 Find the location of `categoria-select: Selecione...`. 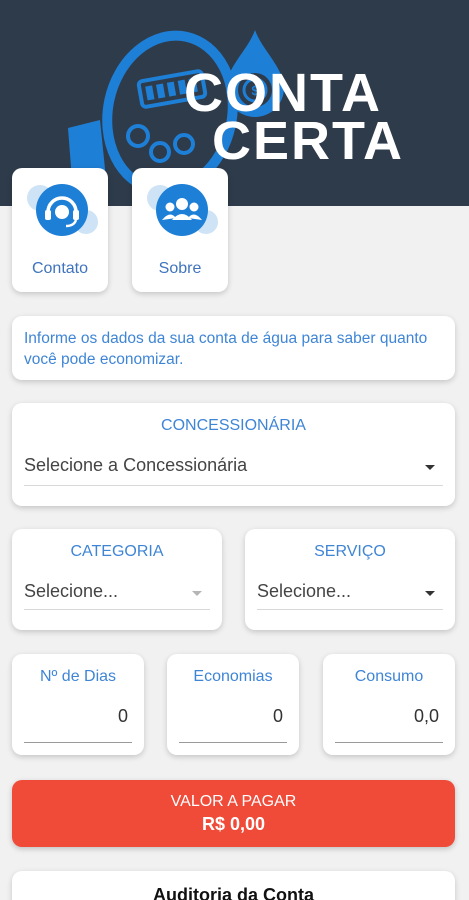

categoria-select: Selecione... is located at coordinates (117, 592).